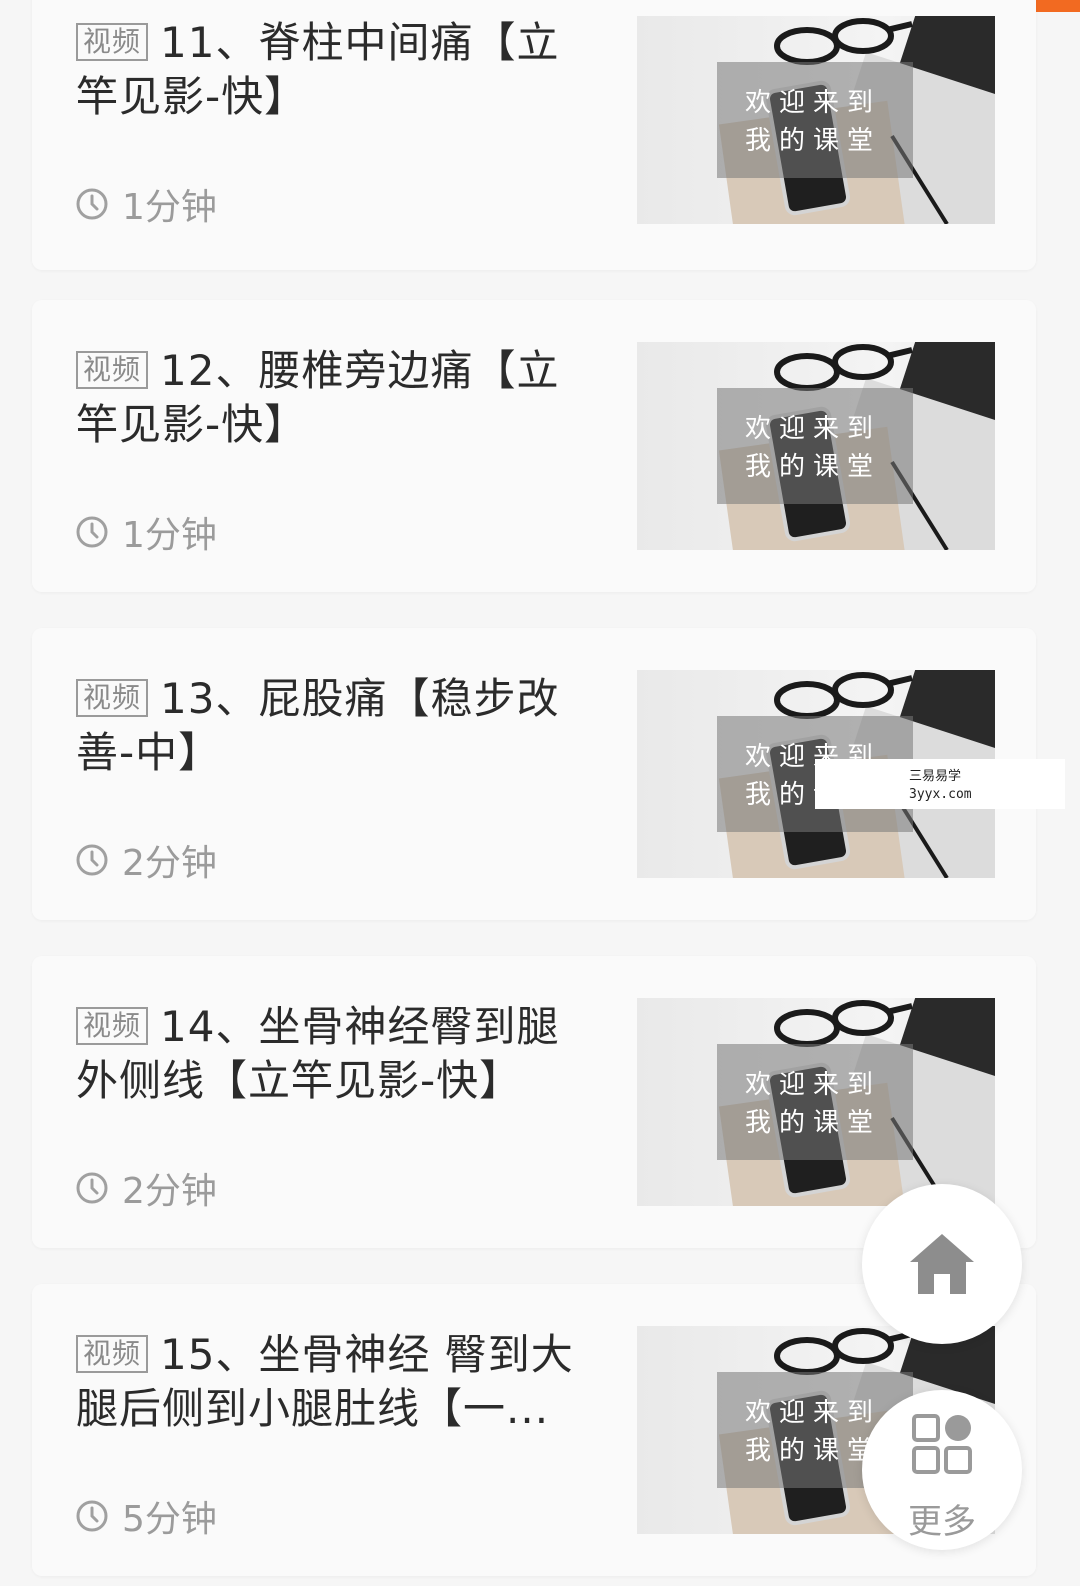 The height and width of the screenshot is (1586, 1080). What do you see at coordinates (318, 397) in the screenshot?
I see `lesson-title-text: 12、腰椎旁边痛【立竿见影-快】` at bounding box center [318, 397].